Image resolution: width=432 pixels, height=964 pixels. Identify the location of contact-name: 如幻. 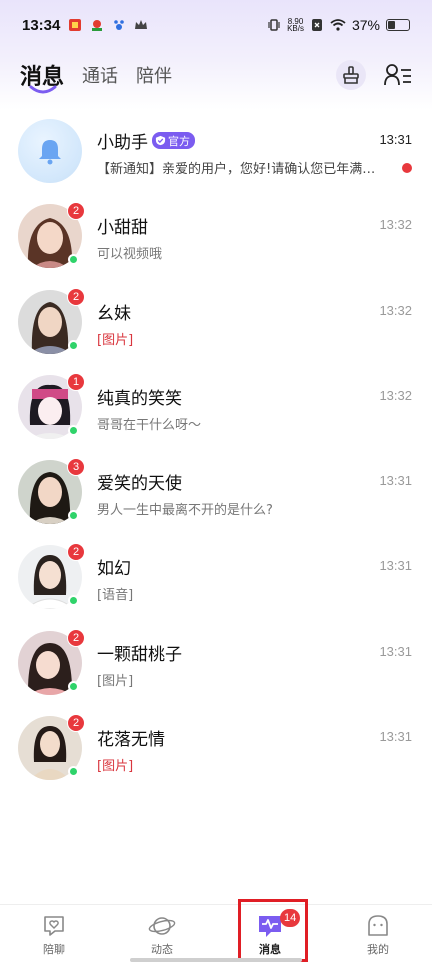
(114, 569).